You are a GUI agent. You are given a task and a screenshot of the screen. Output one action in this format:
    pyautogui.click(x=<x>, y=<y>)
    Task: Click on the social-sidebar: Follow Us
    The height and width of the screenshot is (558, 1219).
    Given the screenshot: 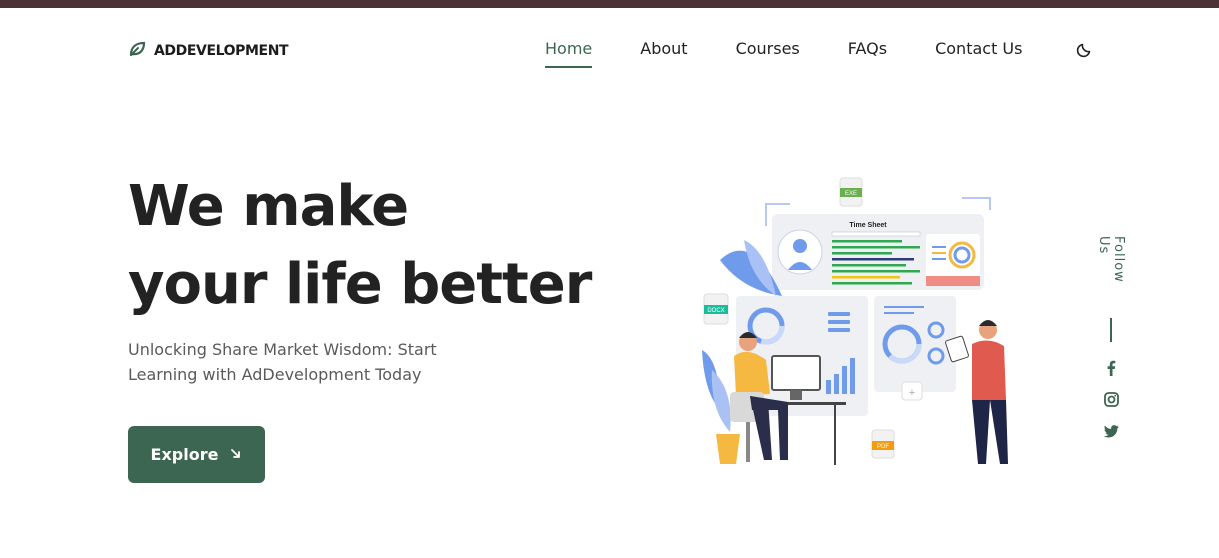 What is the action you would take?
    pyautogui.click(x=1111, y=343)
    